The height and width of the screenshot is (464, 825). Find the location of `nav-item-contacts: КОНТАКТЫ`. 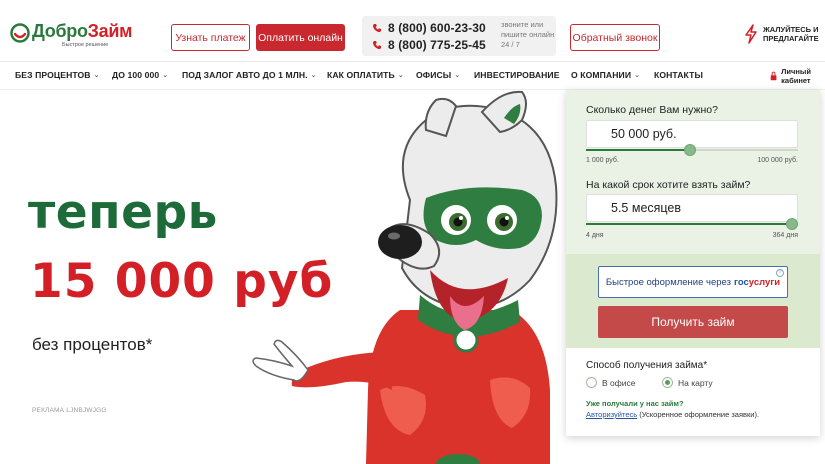

nav-item-contacts: КОНТАКТЫ is located at coordinates (678, 75).